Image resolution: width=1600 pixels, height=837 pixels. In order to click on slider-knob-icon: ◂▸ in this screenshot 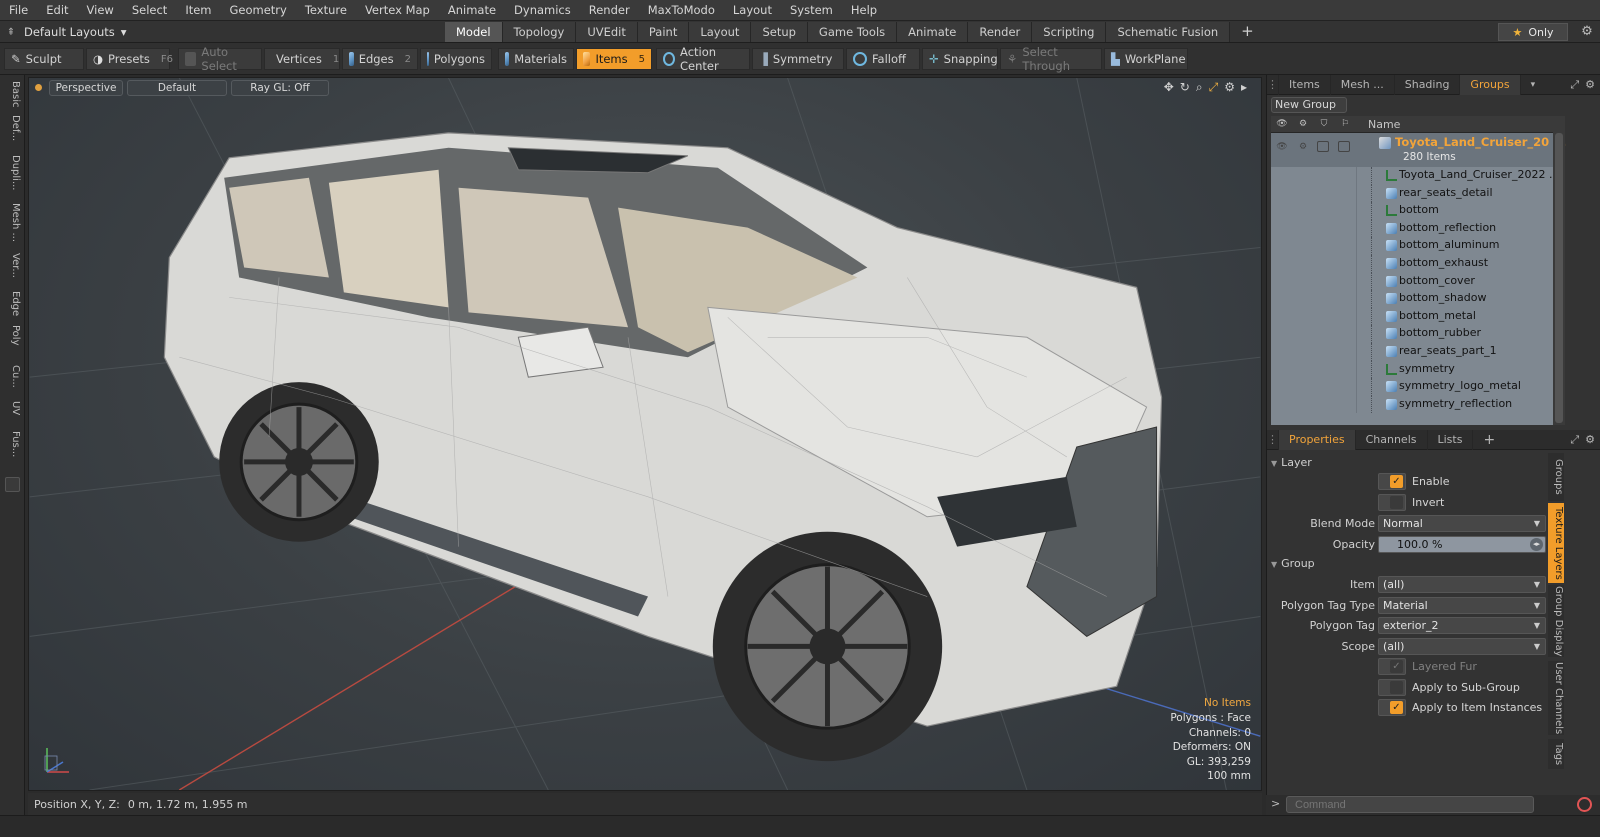, I will do `click(1536, 544)`.